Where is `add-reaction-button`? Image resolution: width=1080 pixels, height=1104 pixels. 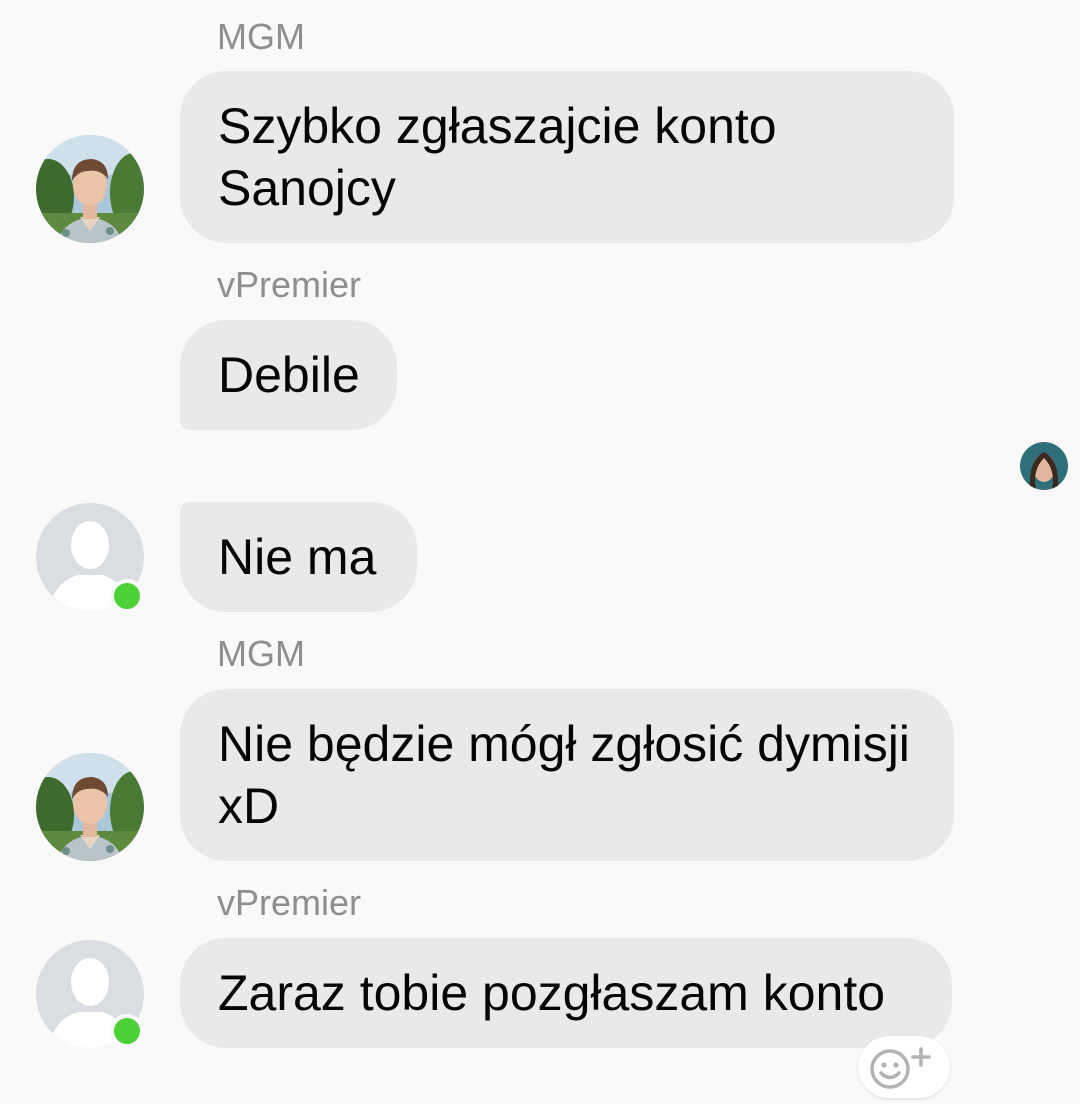
add-reaction-button is located at coordinates (904, 1067).